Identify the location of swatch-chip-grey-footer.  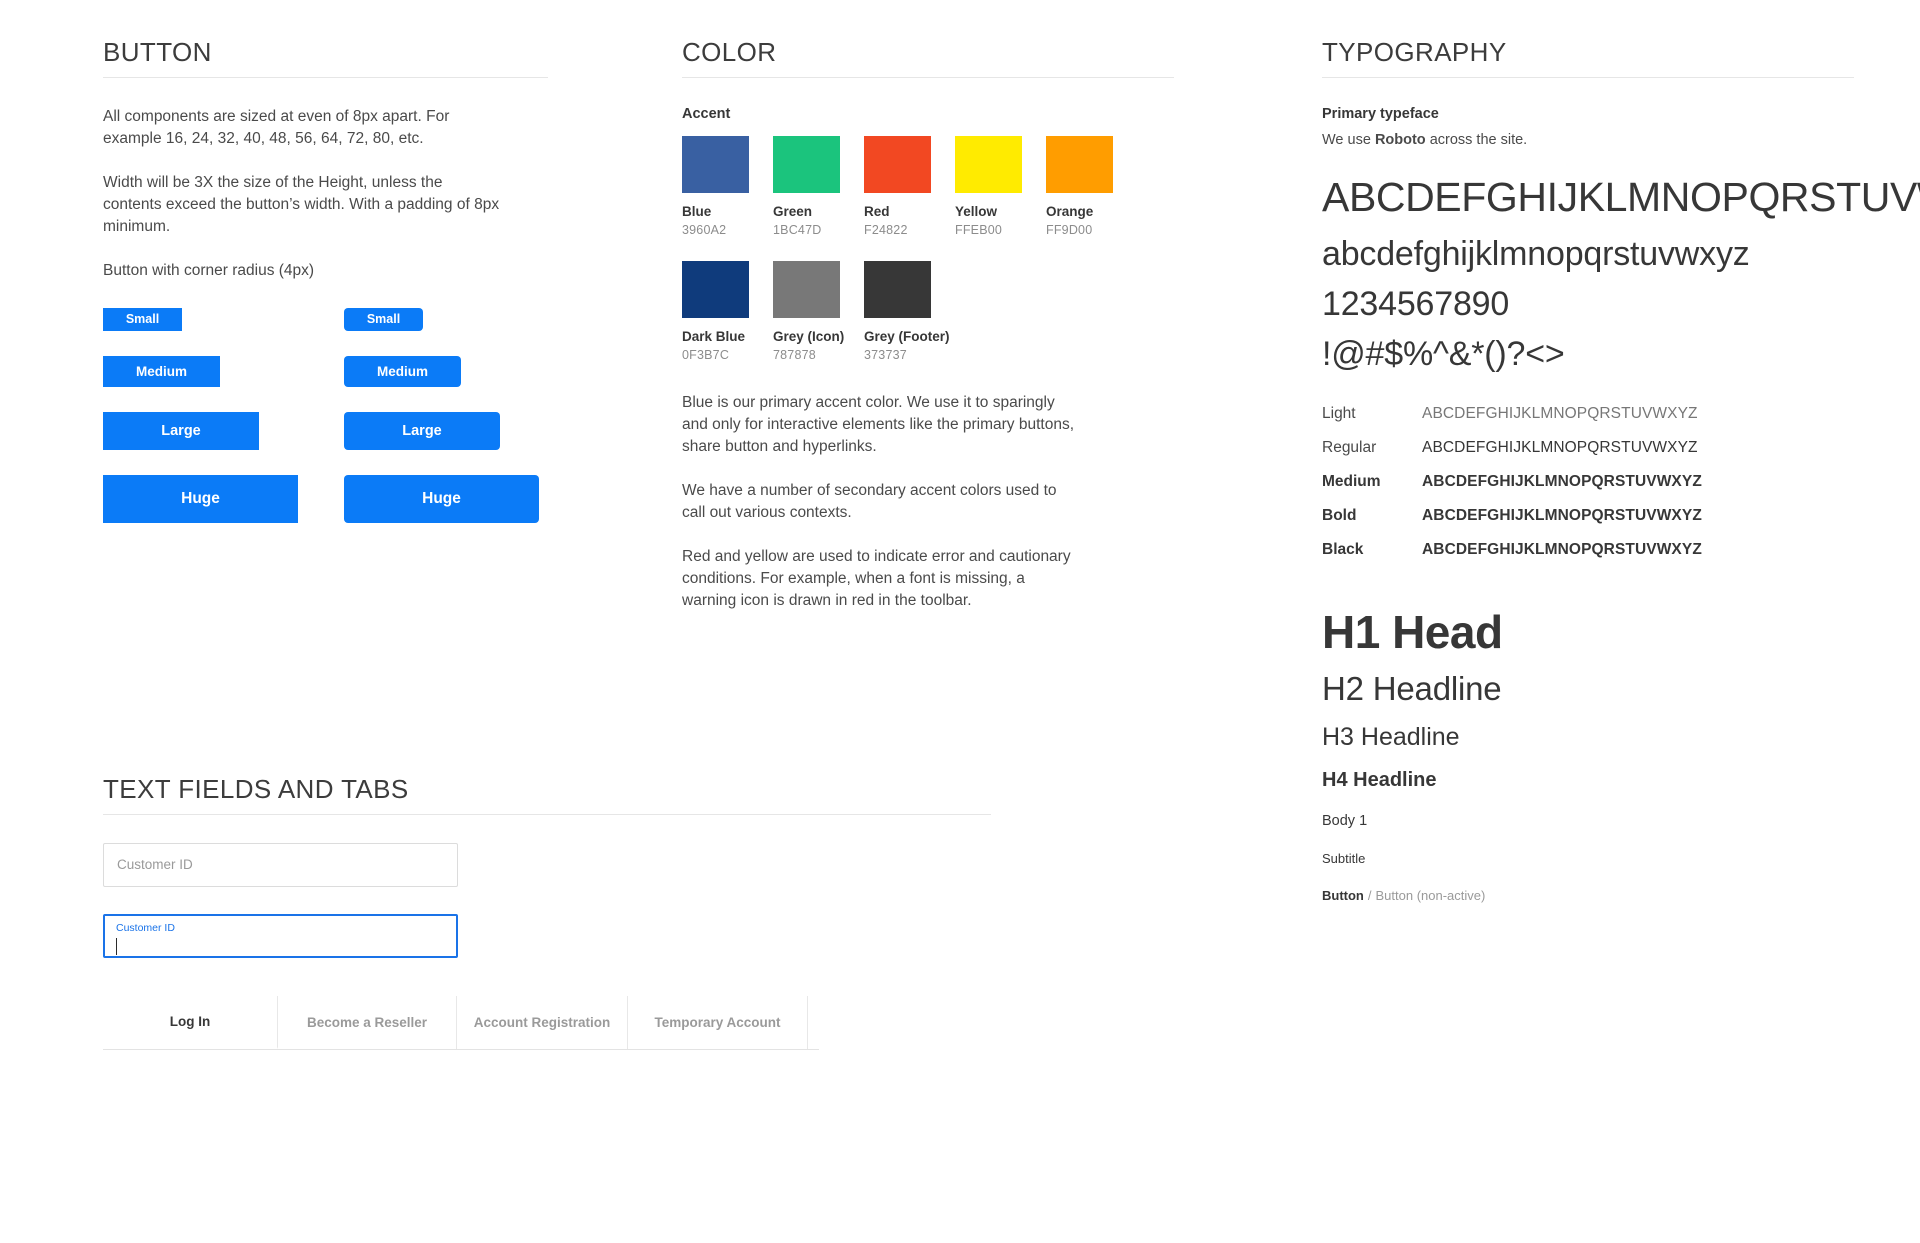
(897, 290).